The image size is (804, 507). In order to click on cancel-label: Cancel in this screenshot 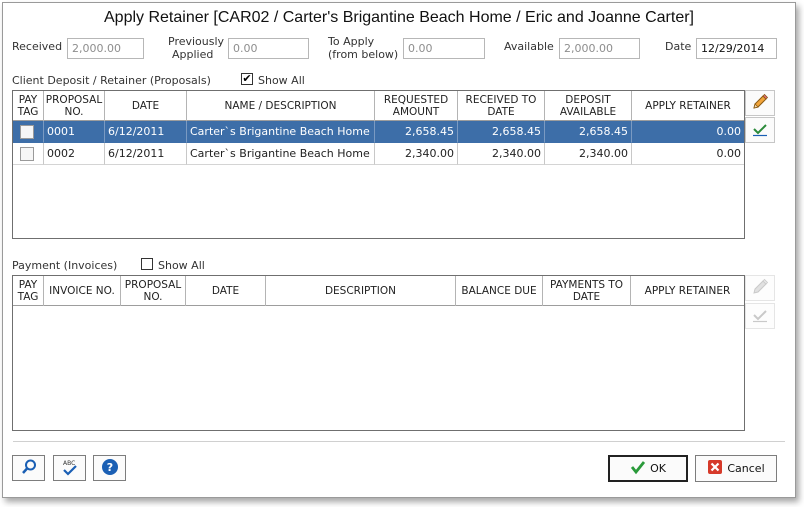, I will do `click(746, 468)`.